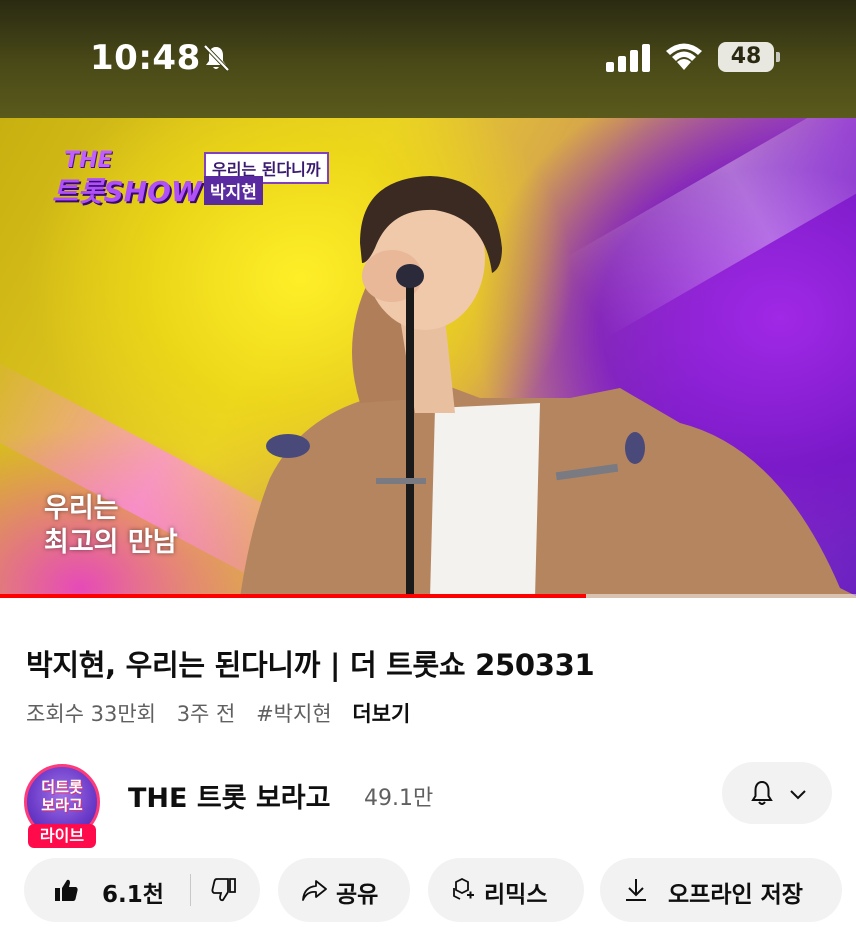  I want to click on wifi-icon, so click(684, 56).